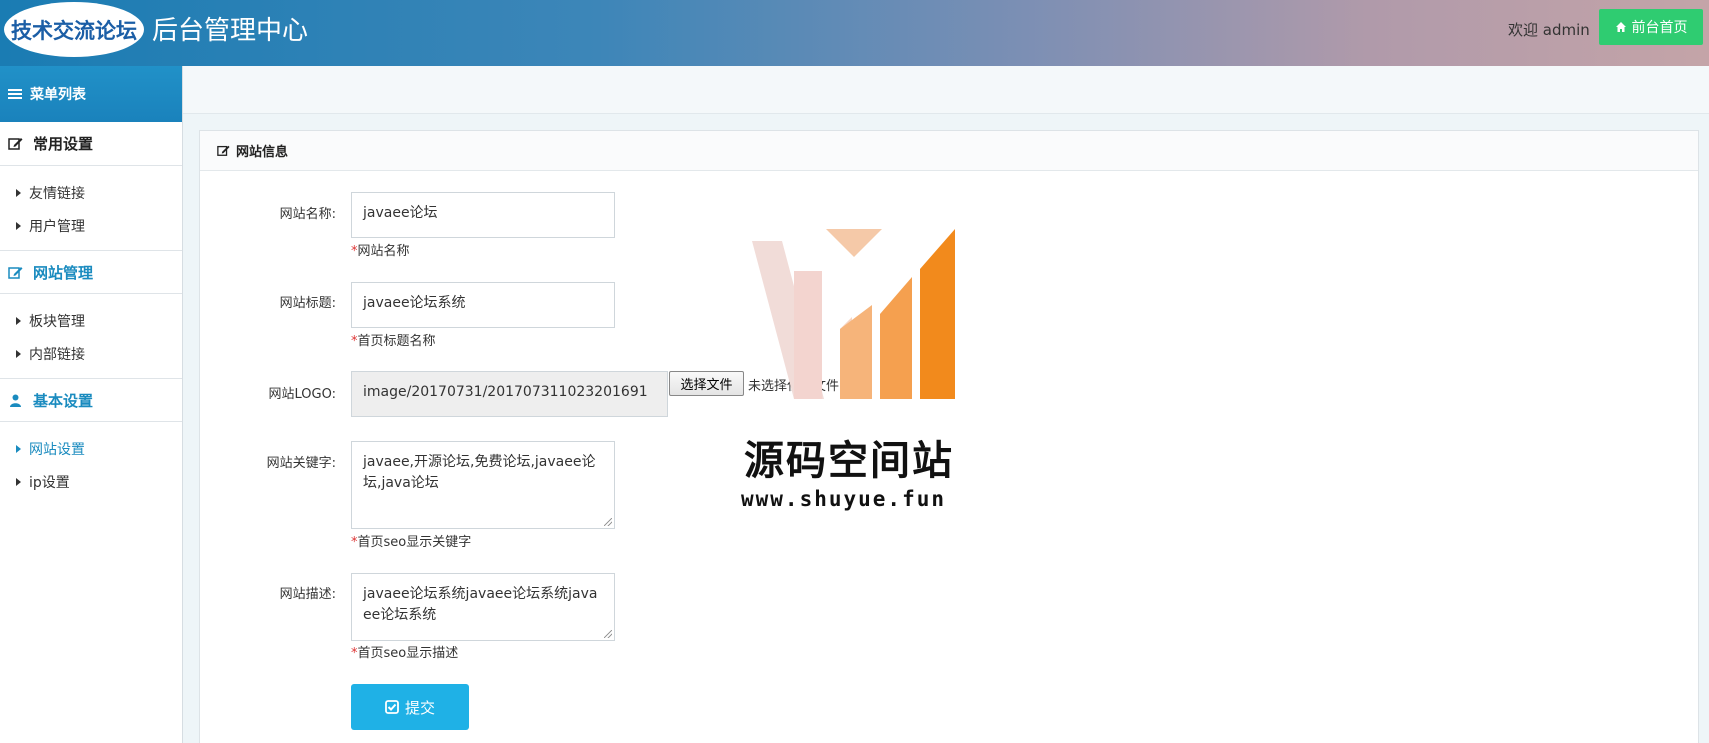 Image resolution: width=1709 pixels, height=743 pixels. I want to click on watermark-title: 源码空间站, so click(849, 461).